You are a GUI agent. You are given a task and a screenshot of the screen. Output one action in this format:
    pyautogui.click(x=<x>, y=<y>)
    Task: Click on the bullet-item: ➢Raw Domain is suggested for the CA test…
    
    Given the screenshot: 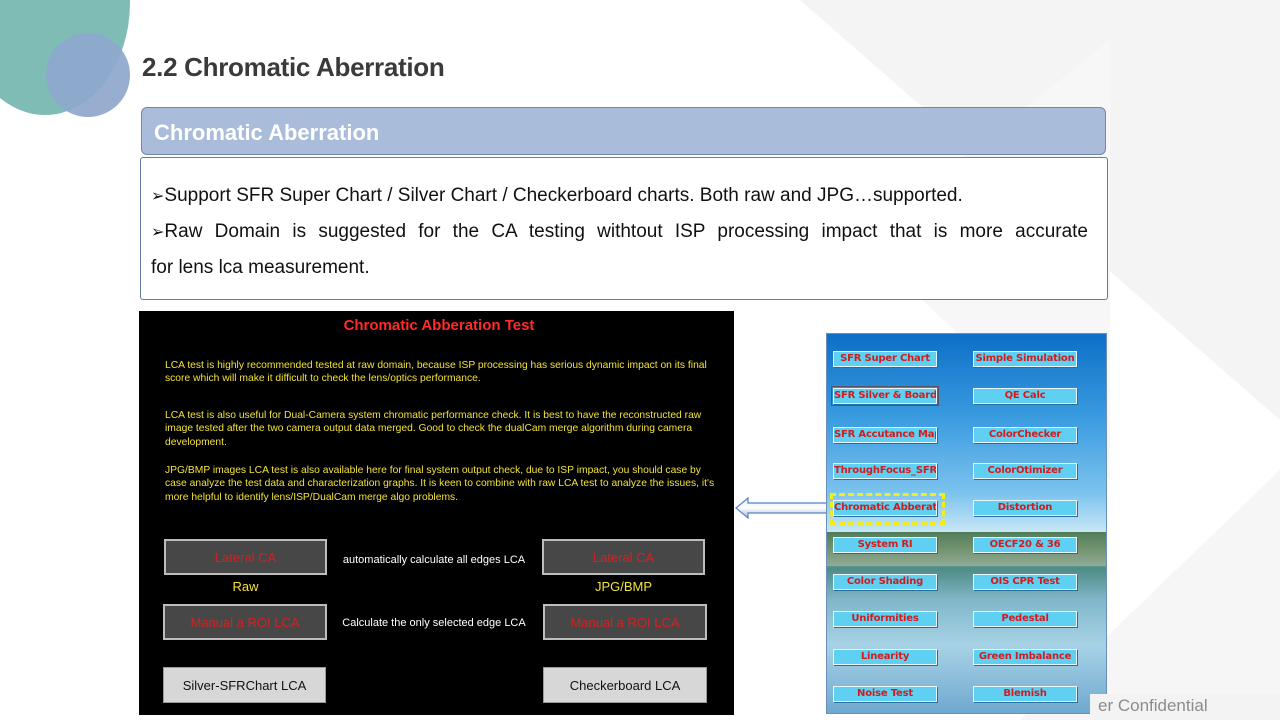 What is the action you would take?
    pyautogui.click(x=619, y=231)
    